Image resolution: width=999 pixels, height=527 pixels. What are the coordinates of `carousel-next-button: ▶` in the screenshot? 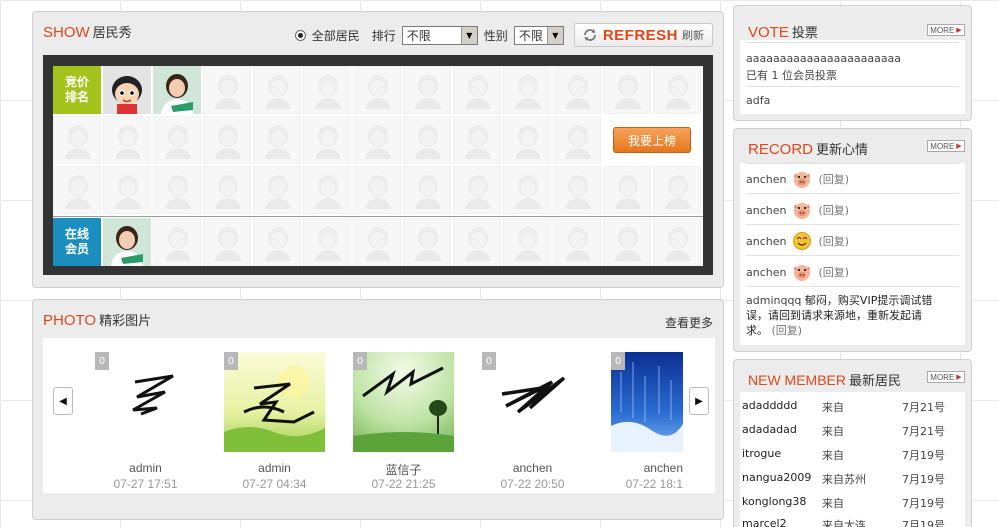 It's located at (699, 401).